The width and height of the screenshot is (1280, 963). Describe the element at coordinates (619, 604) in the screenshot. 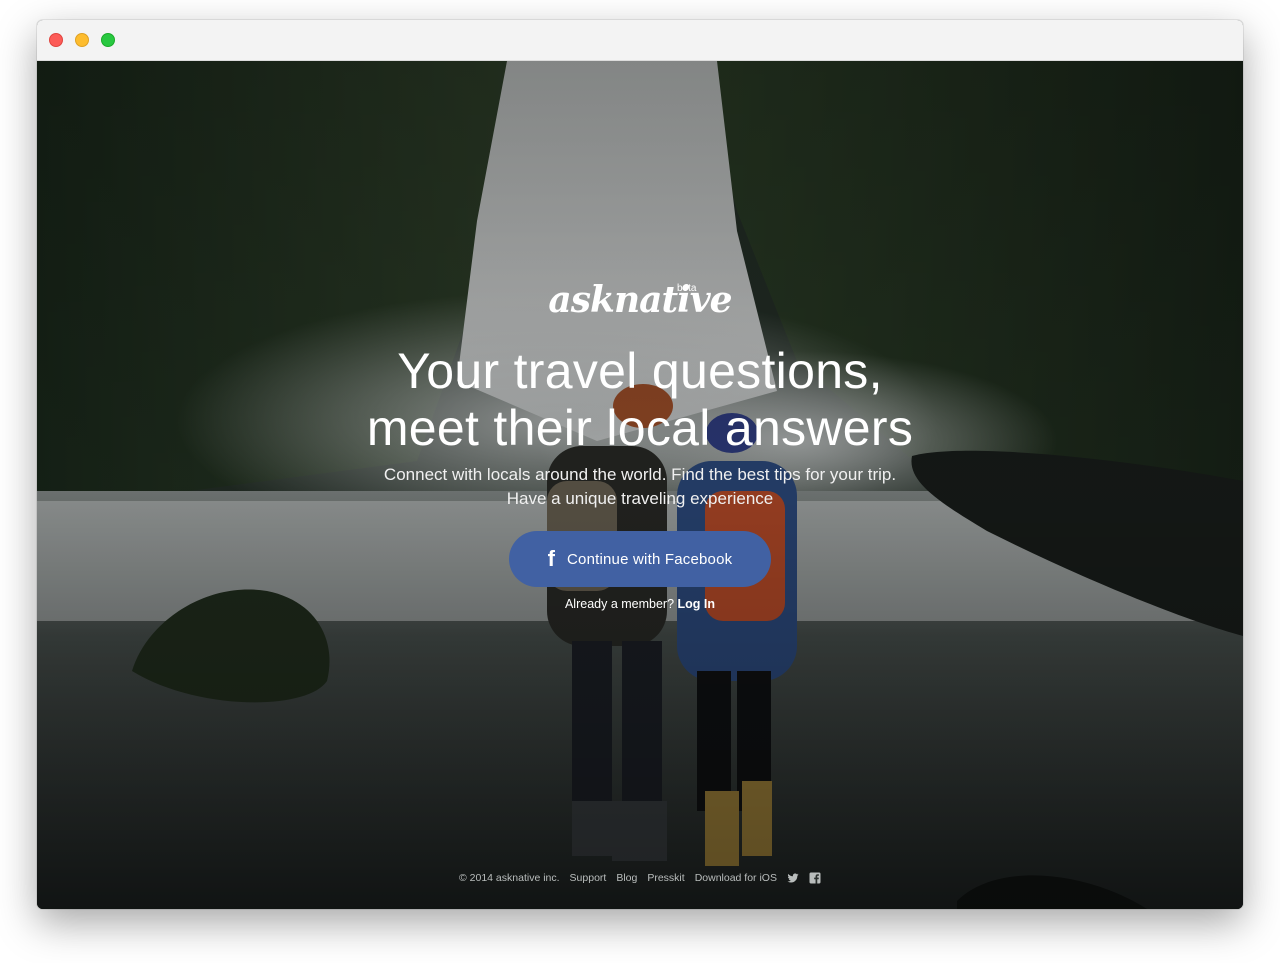

I see `member-prompt-text: Already a member?` at that location.